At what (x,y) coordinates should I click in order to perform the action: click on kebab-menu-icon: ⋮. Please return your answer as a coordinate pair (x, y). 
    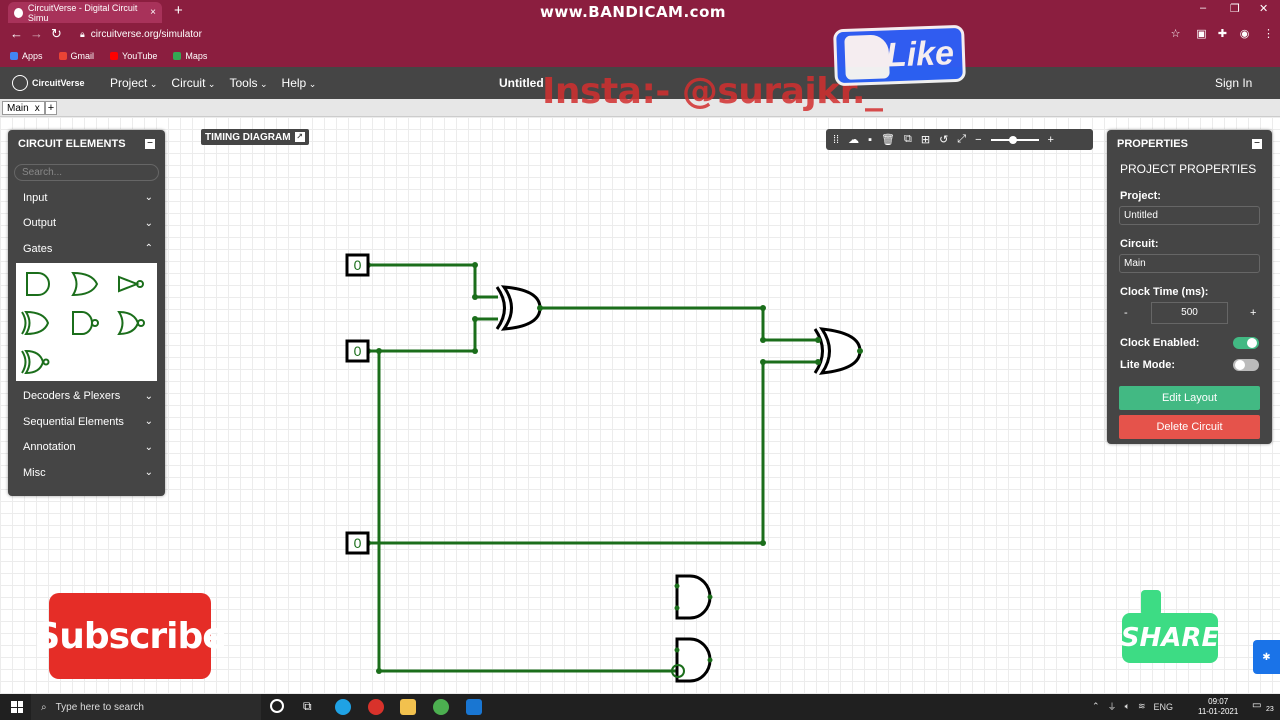
    Looking at the image, I should click on (1268, 33).